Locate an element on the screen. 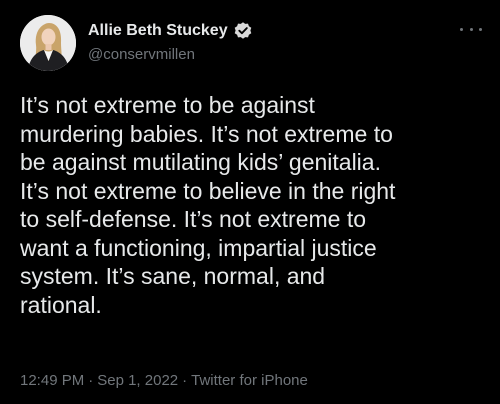  tweet-text-line: to self-defense. It’s not extreme to is located at coordinates (193, 219).